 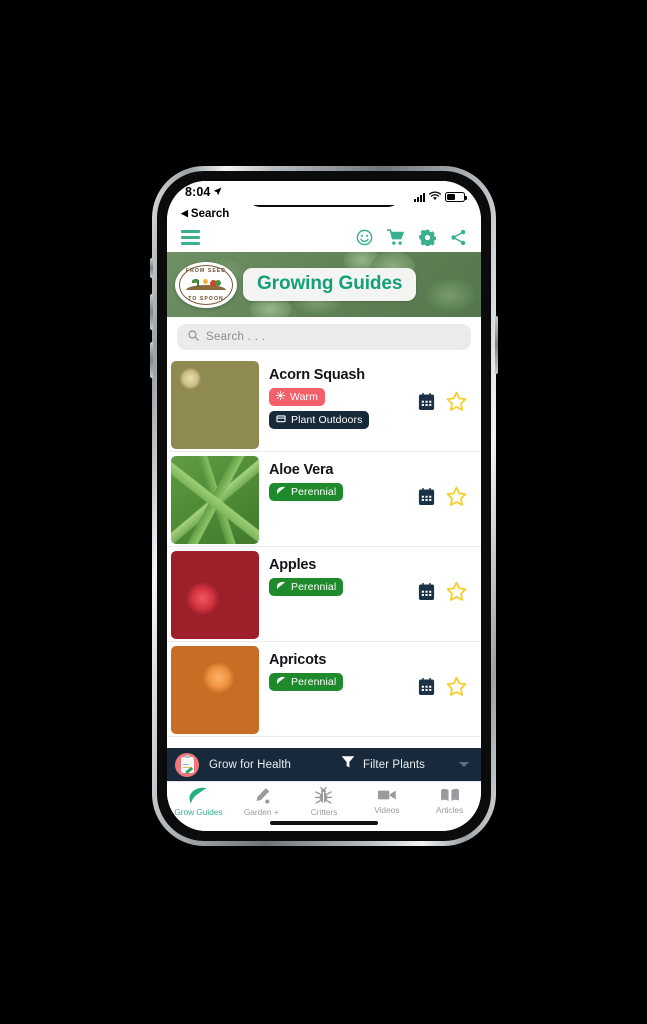 What do you see at coordinates (393, 764) in the screenshot?
I see `filter-plants-label: Filter Plants` at bounding box center [393, 764].